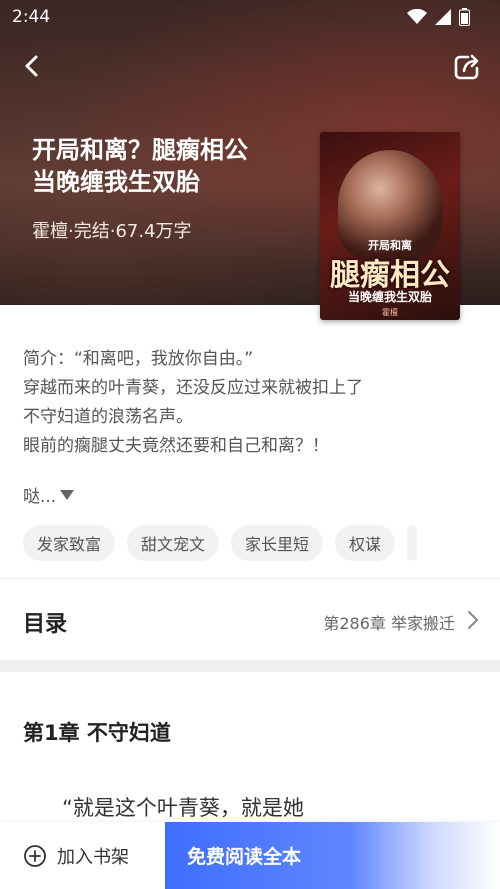 The image size is (500, 889). What do you see at coordinates (250, 666) in the screenshot?
I see `section-gap` at bounding box center [250, 666].